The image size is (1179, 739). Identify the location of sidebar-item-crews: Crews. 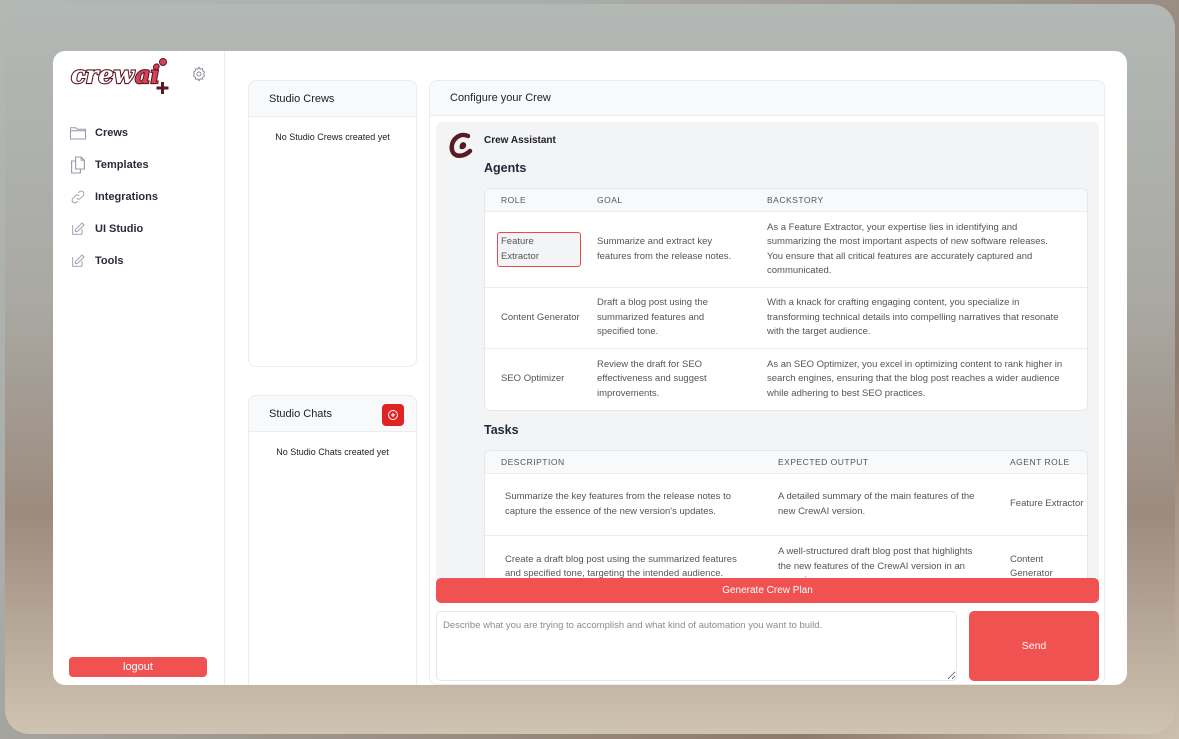
(113, 133).